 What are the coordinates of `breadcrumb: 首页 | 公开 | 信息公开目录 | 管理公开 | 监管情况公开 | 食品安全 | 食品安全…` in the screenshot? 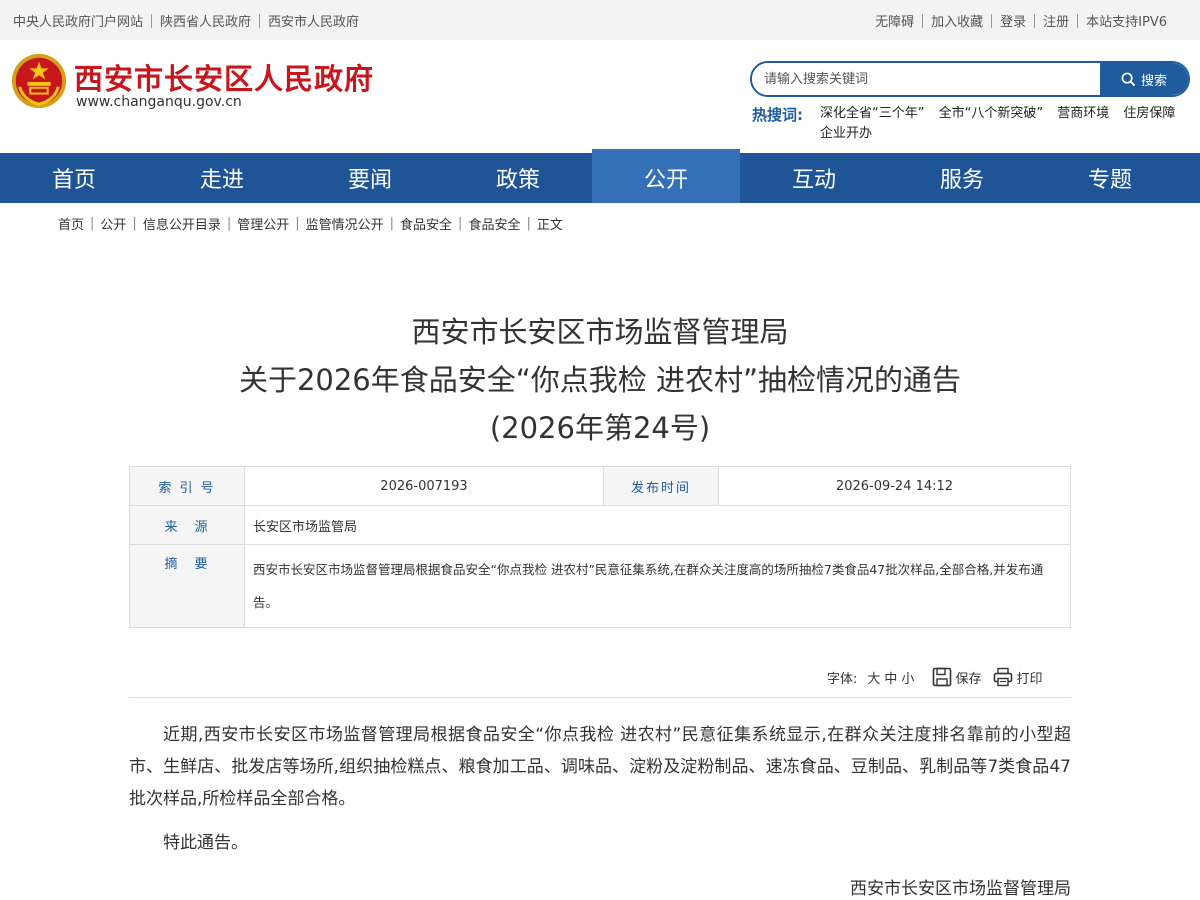 It's located at (310, 223).